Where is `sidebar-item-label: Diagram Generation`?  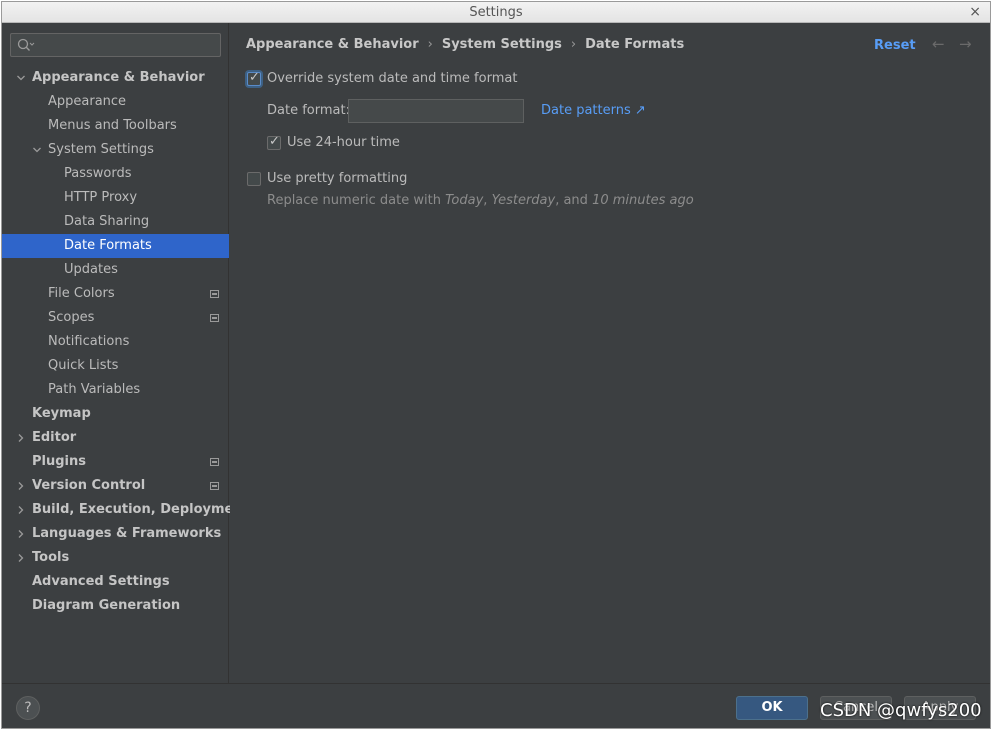 sidebar-item-label: Diagram Generation is located at coordinates (106, 605).